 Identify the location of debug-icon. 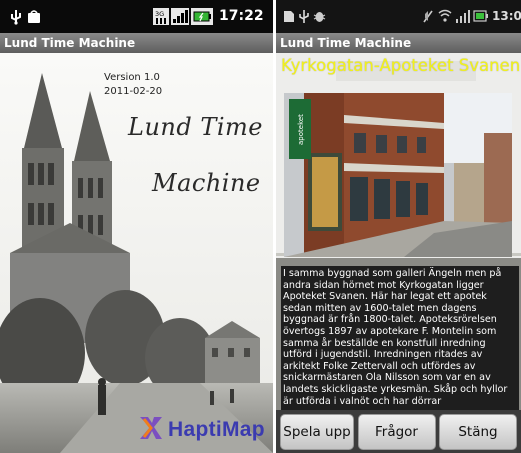
(319, 16).